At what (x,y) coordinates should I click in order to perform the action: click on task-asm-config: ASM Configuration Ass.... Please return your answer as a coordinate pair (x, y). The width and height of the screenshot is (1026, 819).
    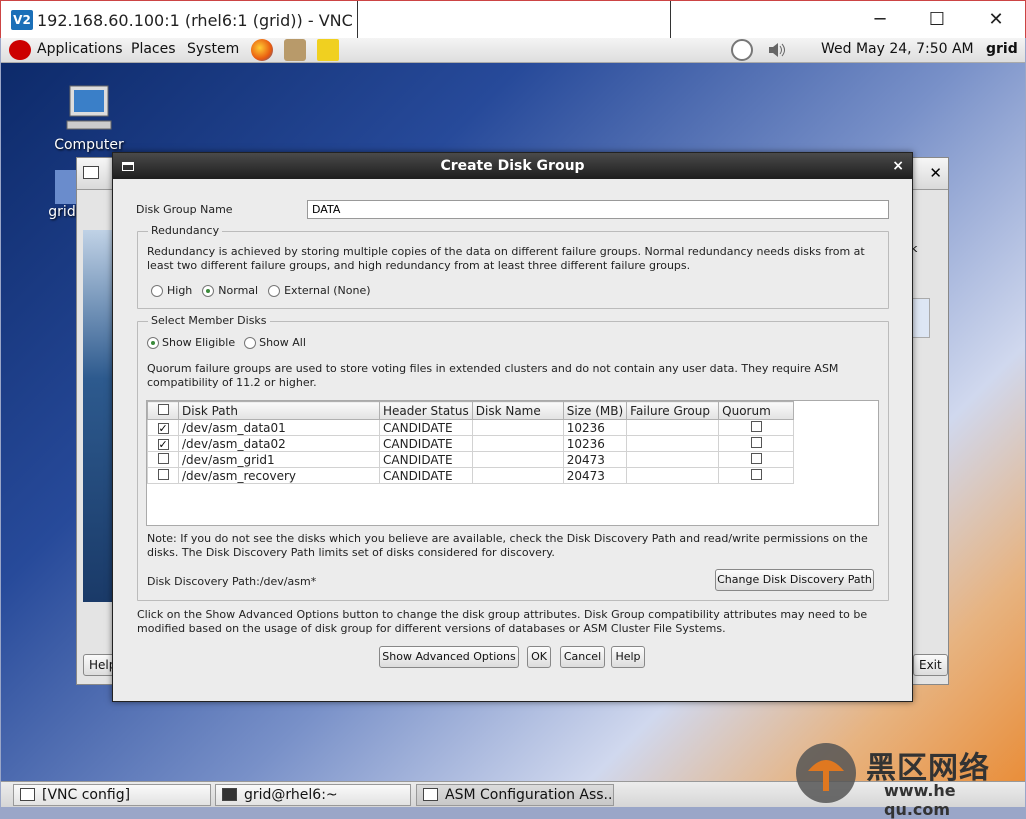
    Looking at the image, I should click on (515, 795).